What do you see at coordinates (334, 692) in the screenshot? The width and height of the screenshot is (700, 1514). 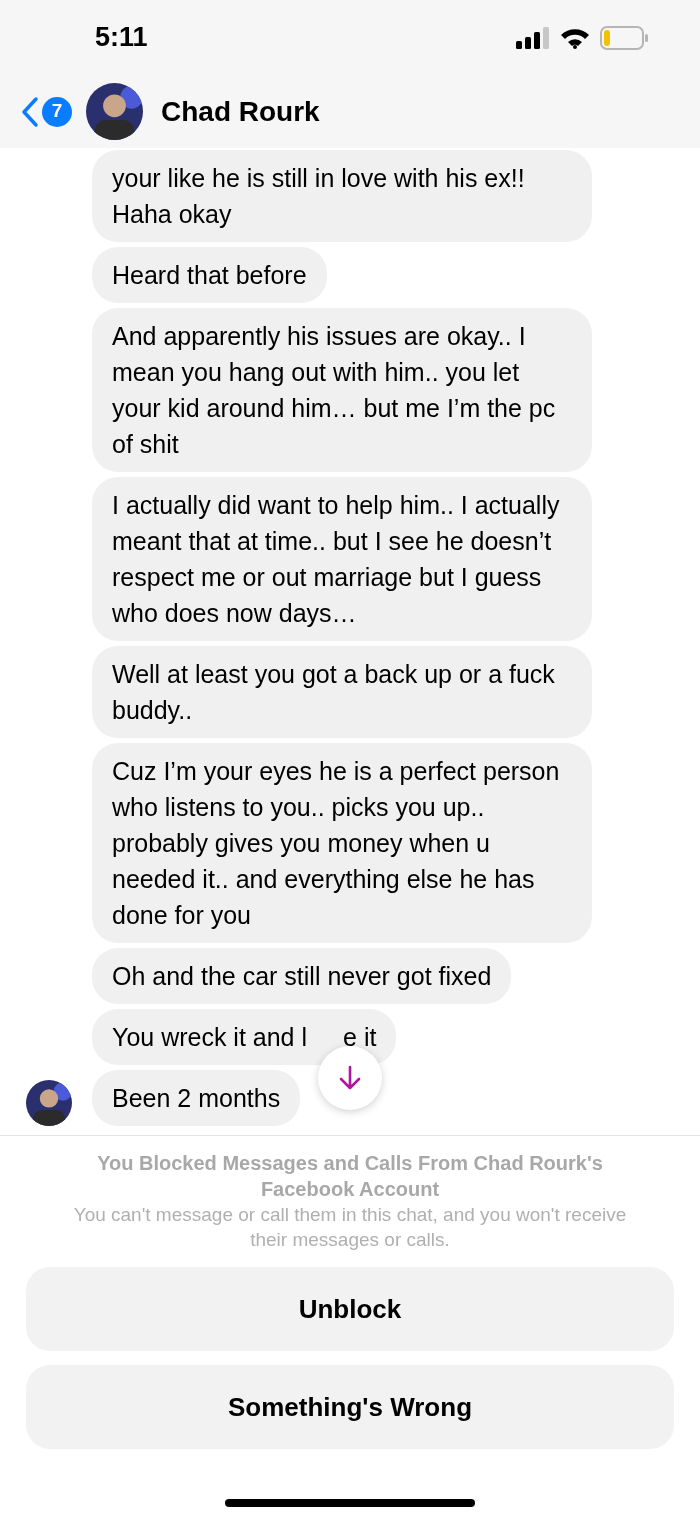 I see `message-text: Well at least you got a back up or a fuck buddy..` at bounding box center [334, 692].